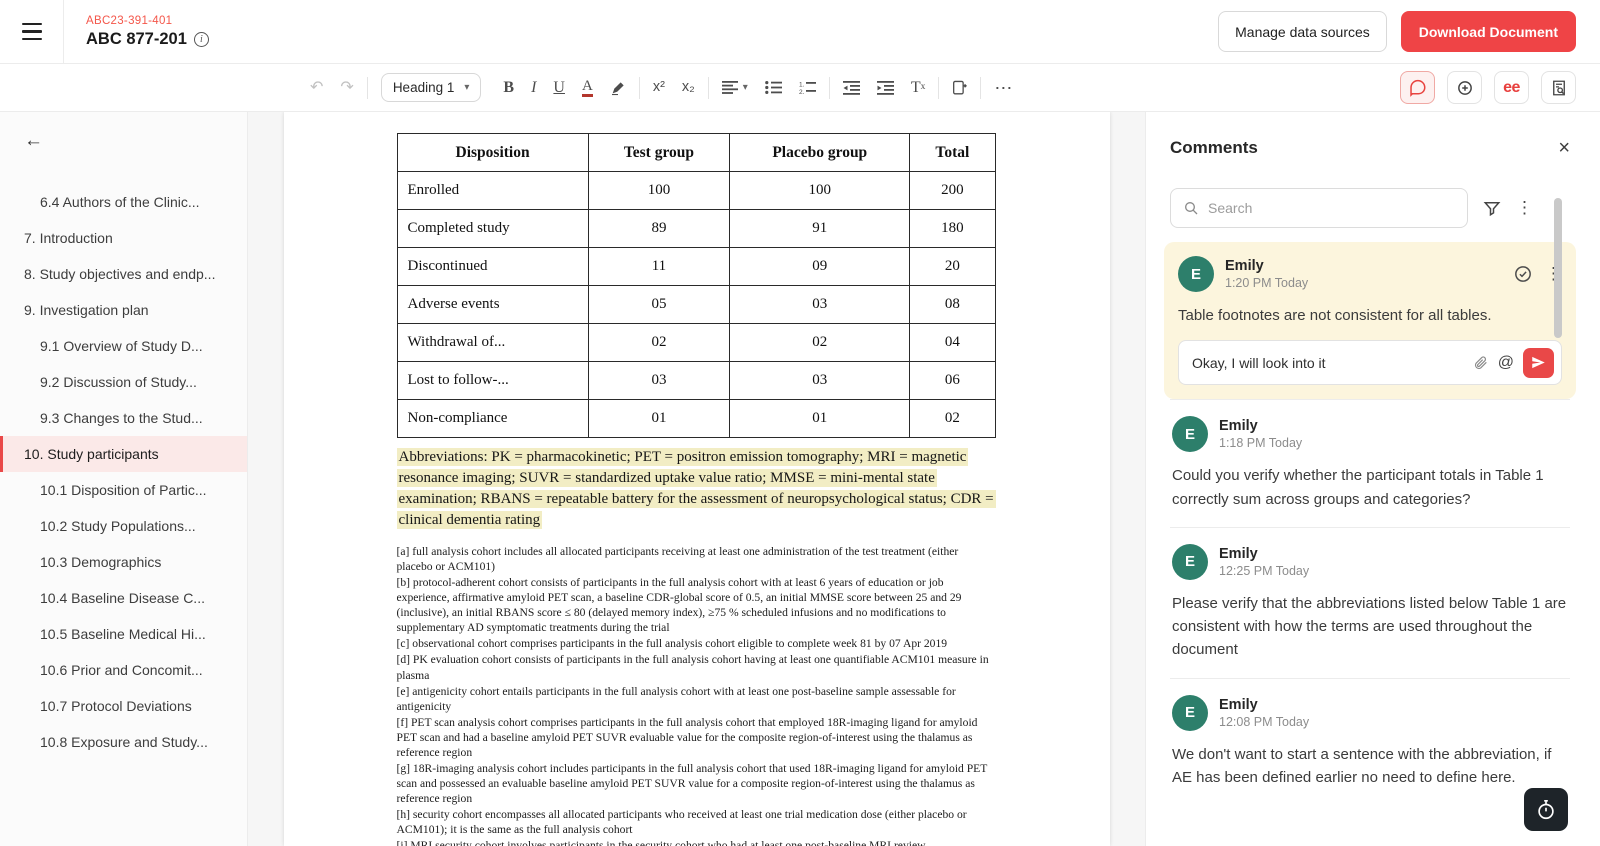 The height and width of the screenshot is (846, 1600). I want to click on comment-header: E Emily 12:25 PM Today, so click(1370, 561).